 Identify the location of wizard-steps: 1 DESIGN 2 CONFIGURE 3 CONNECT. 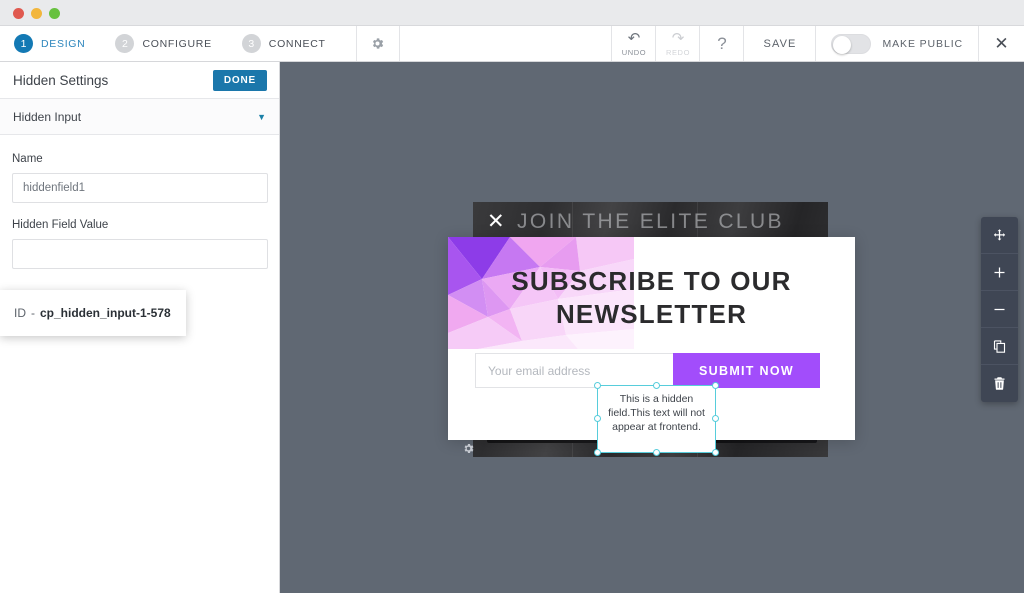
(178, 43).